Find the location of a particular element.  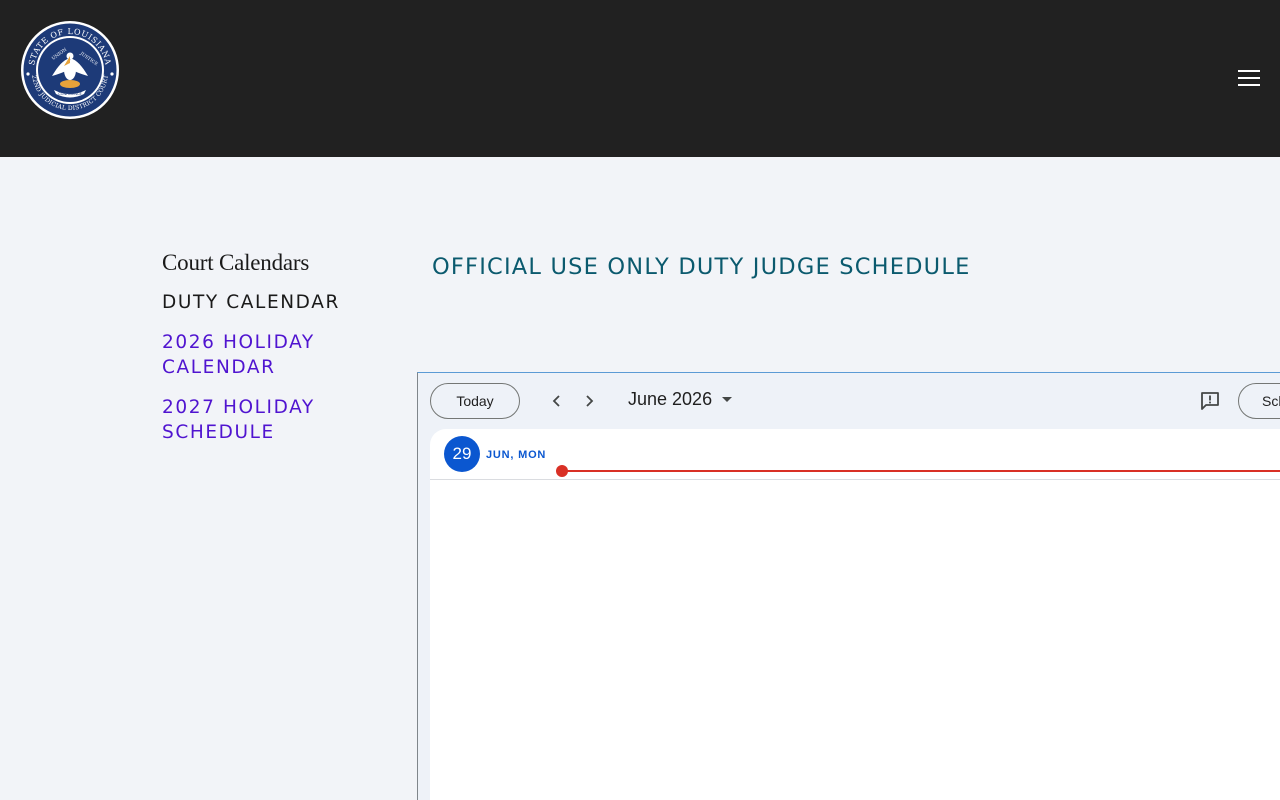

feedback-icon is located at coordinates (1210, 401).